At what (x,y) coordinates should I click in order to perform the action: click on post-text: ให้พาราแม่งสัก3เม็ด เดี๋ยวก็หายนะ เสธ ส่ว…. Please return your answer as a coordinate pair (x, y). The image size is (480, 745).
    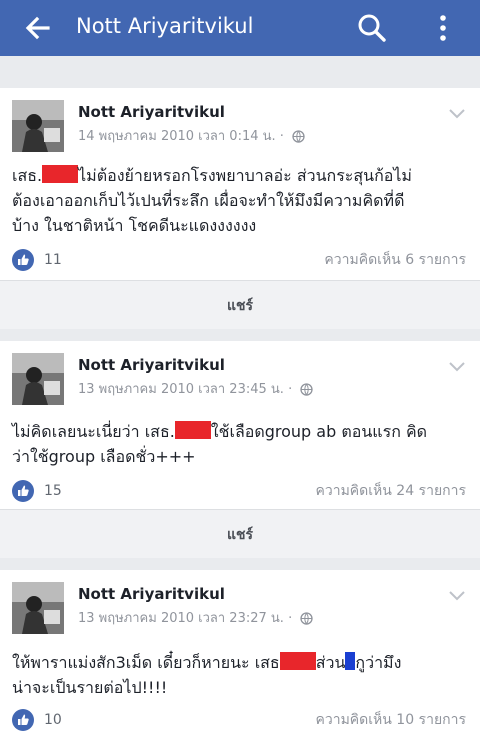
    Looking at the image, I should click on (242, 675).